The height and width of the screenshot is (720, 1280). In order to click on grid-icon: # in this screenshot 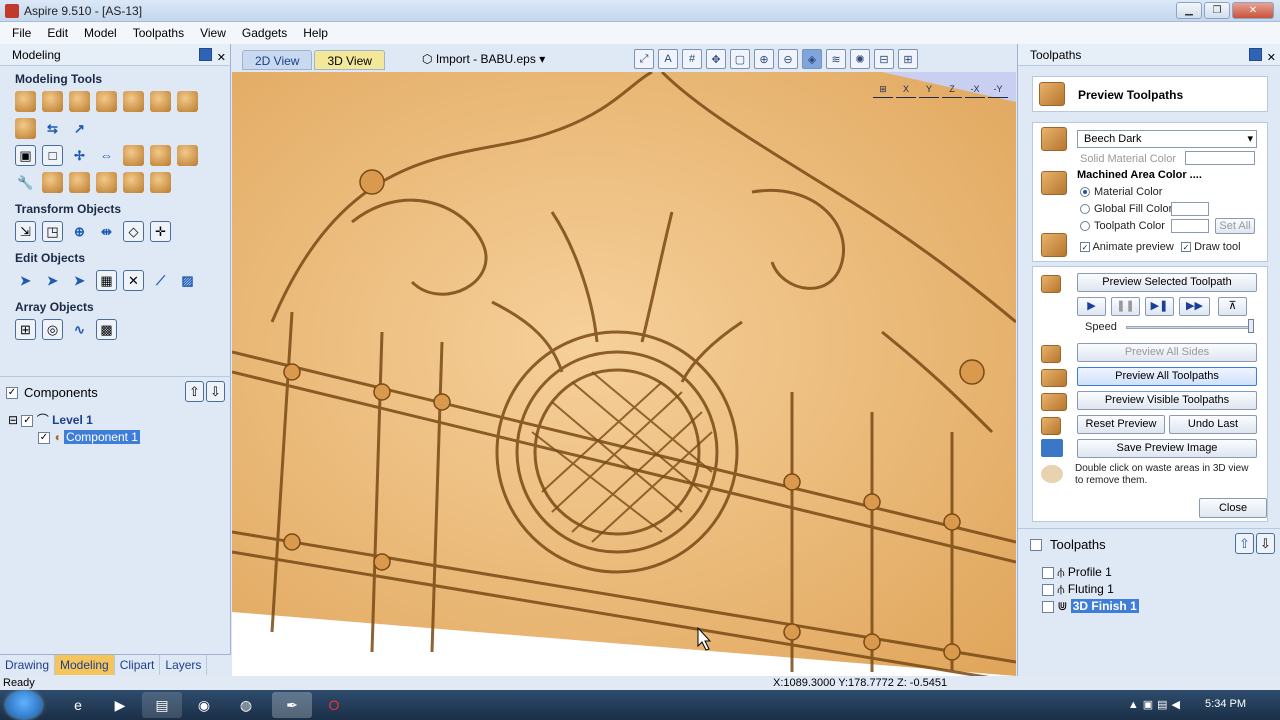, I will do `click(692, 59)`.